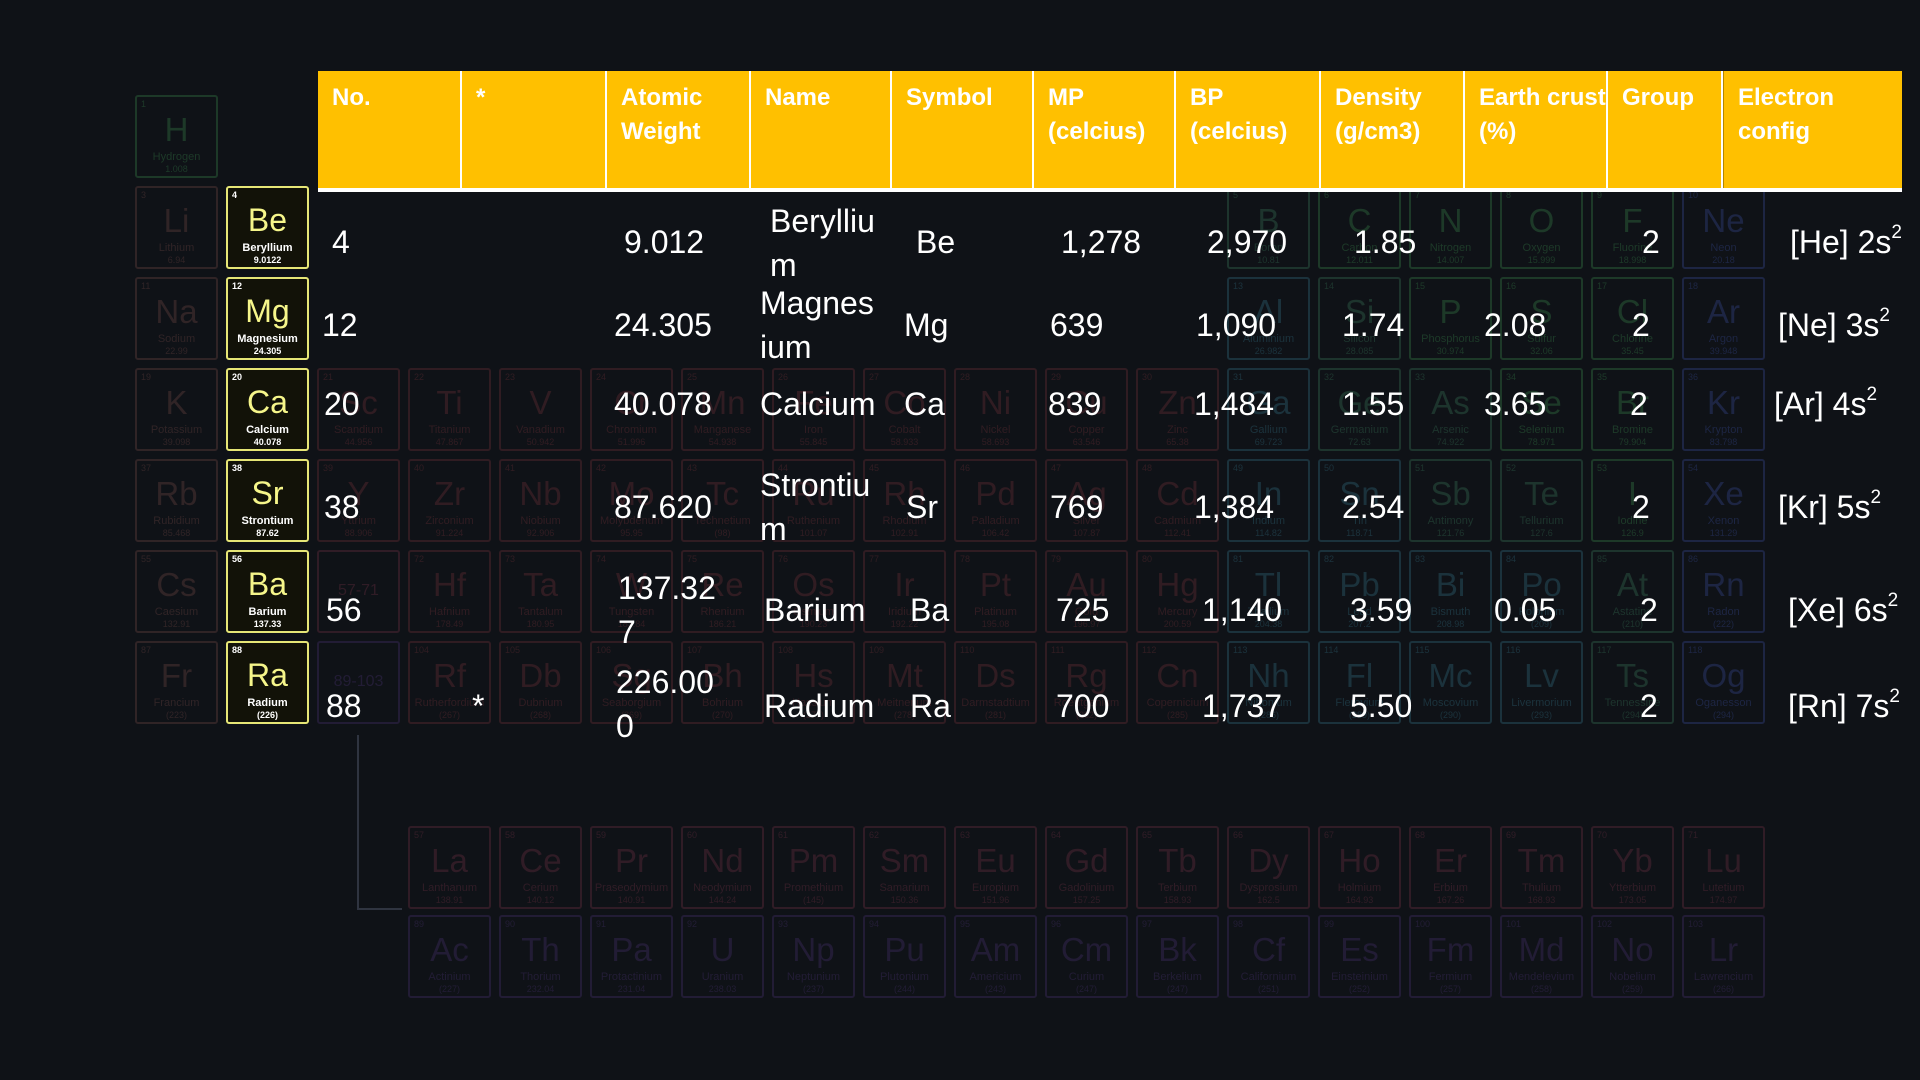 This screenshot has width=1920, height=1080. Describe the element at coordinates (813, 956) in the screenshot. I see `element-cell-np: 93 Np Neptunium (237)` at that location.